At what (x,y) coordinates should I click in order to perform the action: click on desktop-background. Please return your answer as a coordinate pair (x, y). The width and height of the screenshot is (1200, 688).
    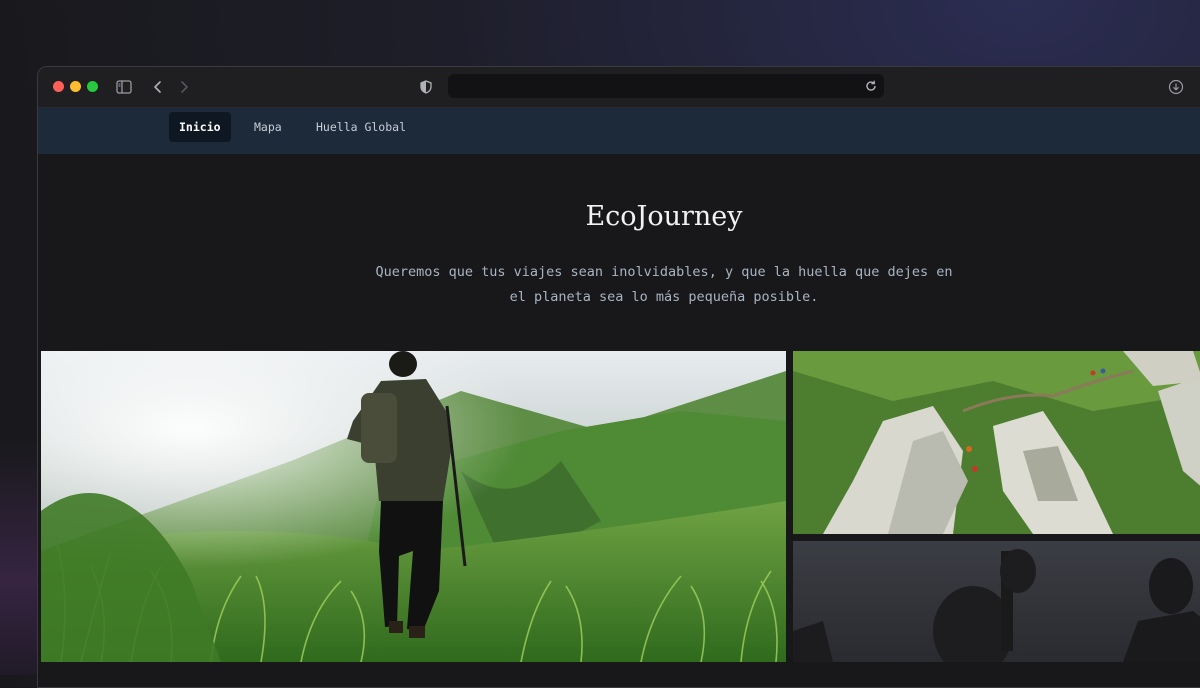
    Looking at the image, I should click on (20, 557).